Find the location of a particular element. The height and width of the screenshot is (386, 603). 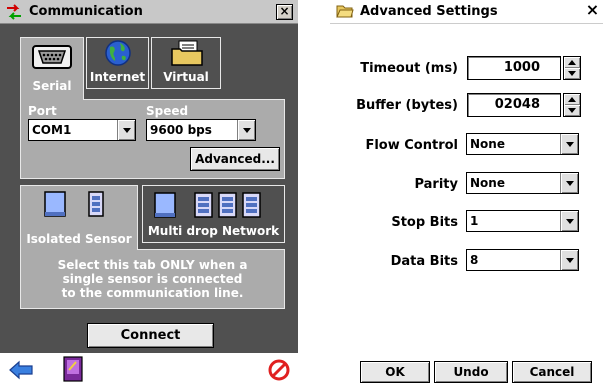

info-line: to the communication line. is located at coordinates (152, 293).